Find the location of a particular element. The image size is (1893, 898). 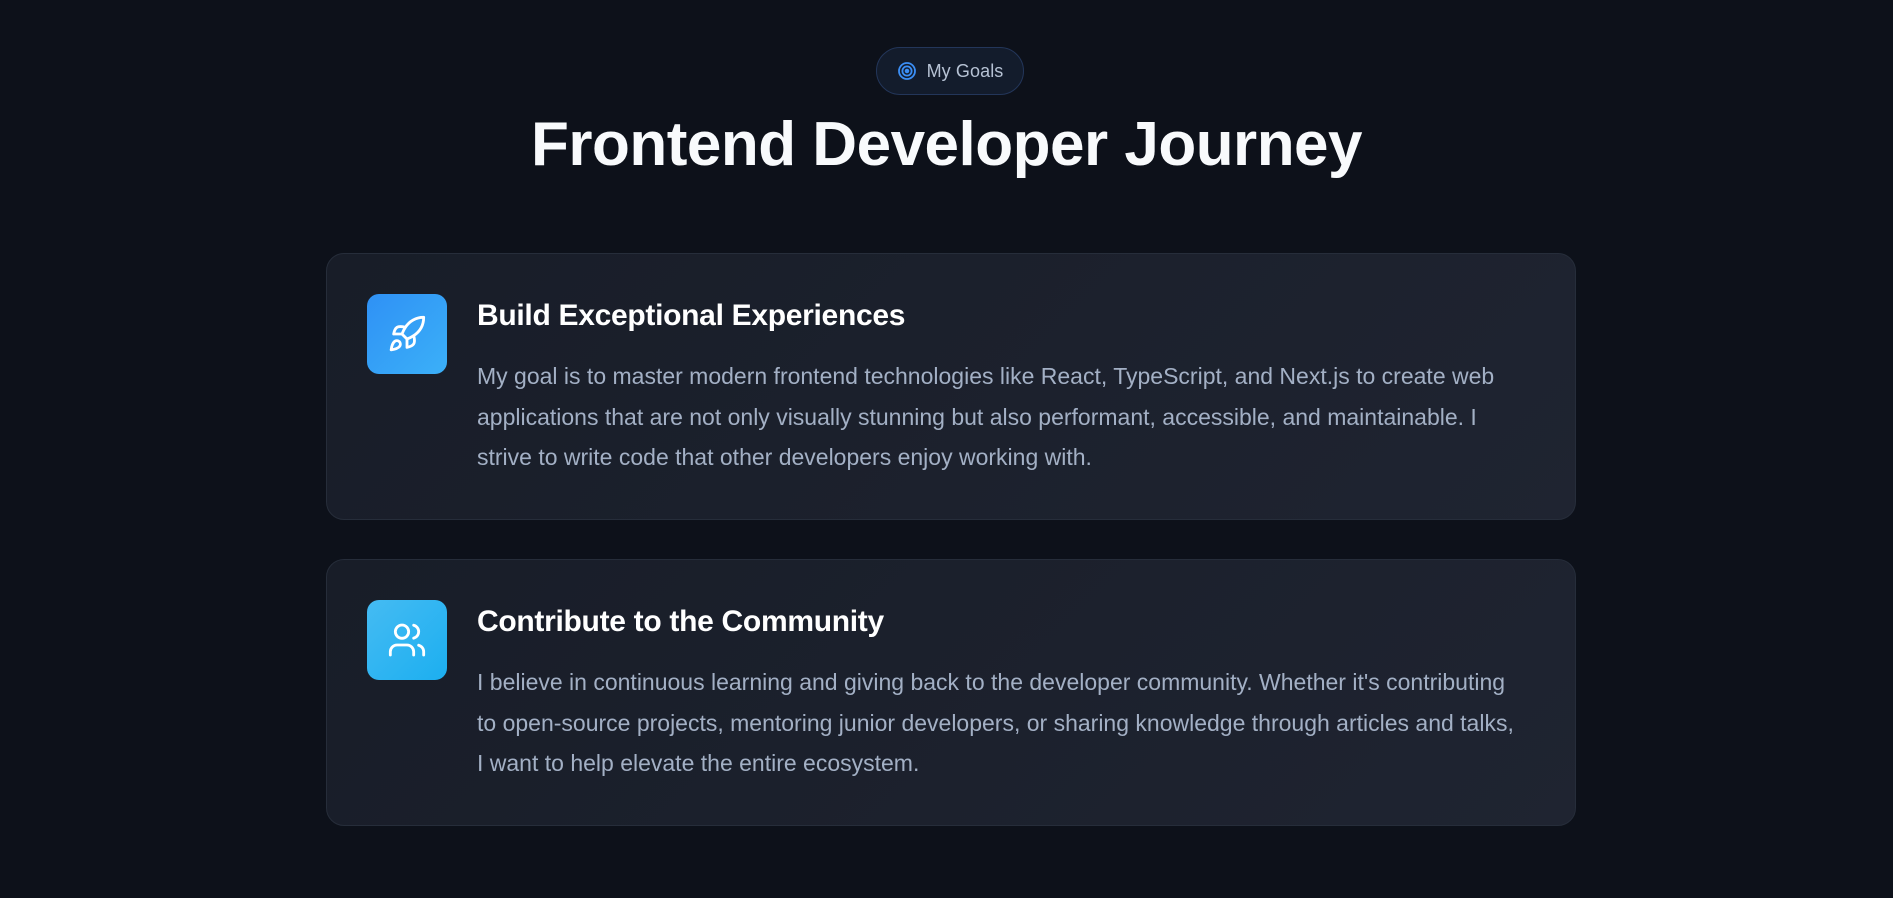

page-title: Frontend Developer Journey is located at coordinates (946, 144).